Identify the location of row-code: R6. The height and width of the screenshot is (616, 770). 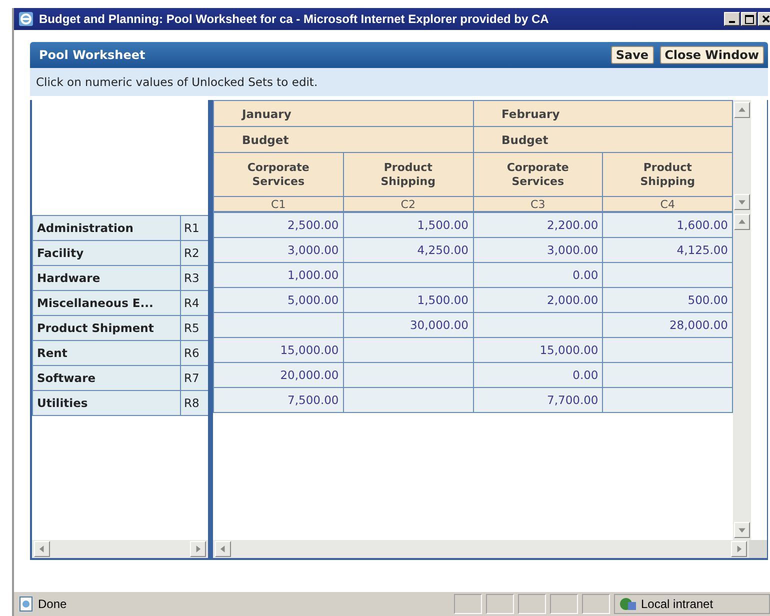
(194, 353).